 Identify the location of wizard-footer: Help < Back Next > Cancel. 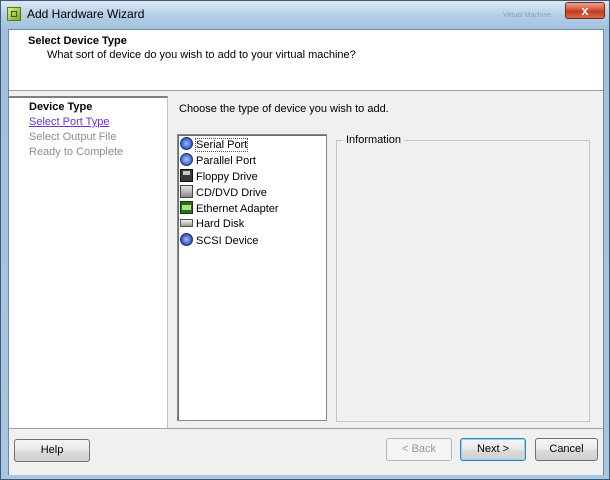
(306, 451).